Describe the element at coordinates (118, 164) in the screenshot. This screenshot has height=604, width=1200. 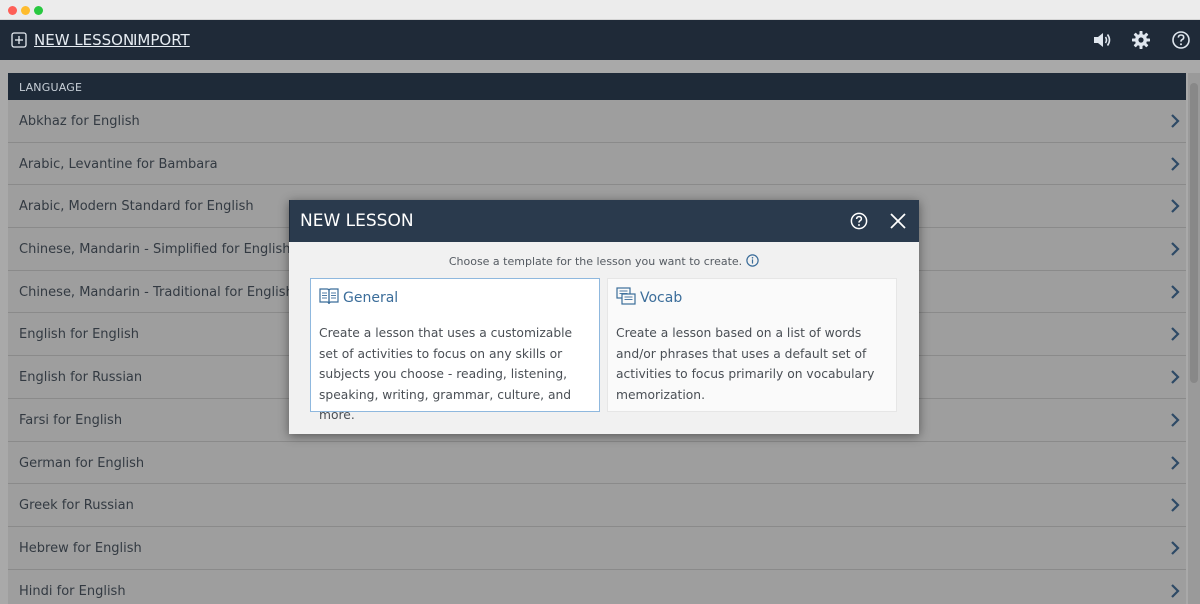
I see `language-list-item-label: Arabic, Levantine for Bambara` at that location.